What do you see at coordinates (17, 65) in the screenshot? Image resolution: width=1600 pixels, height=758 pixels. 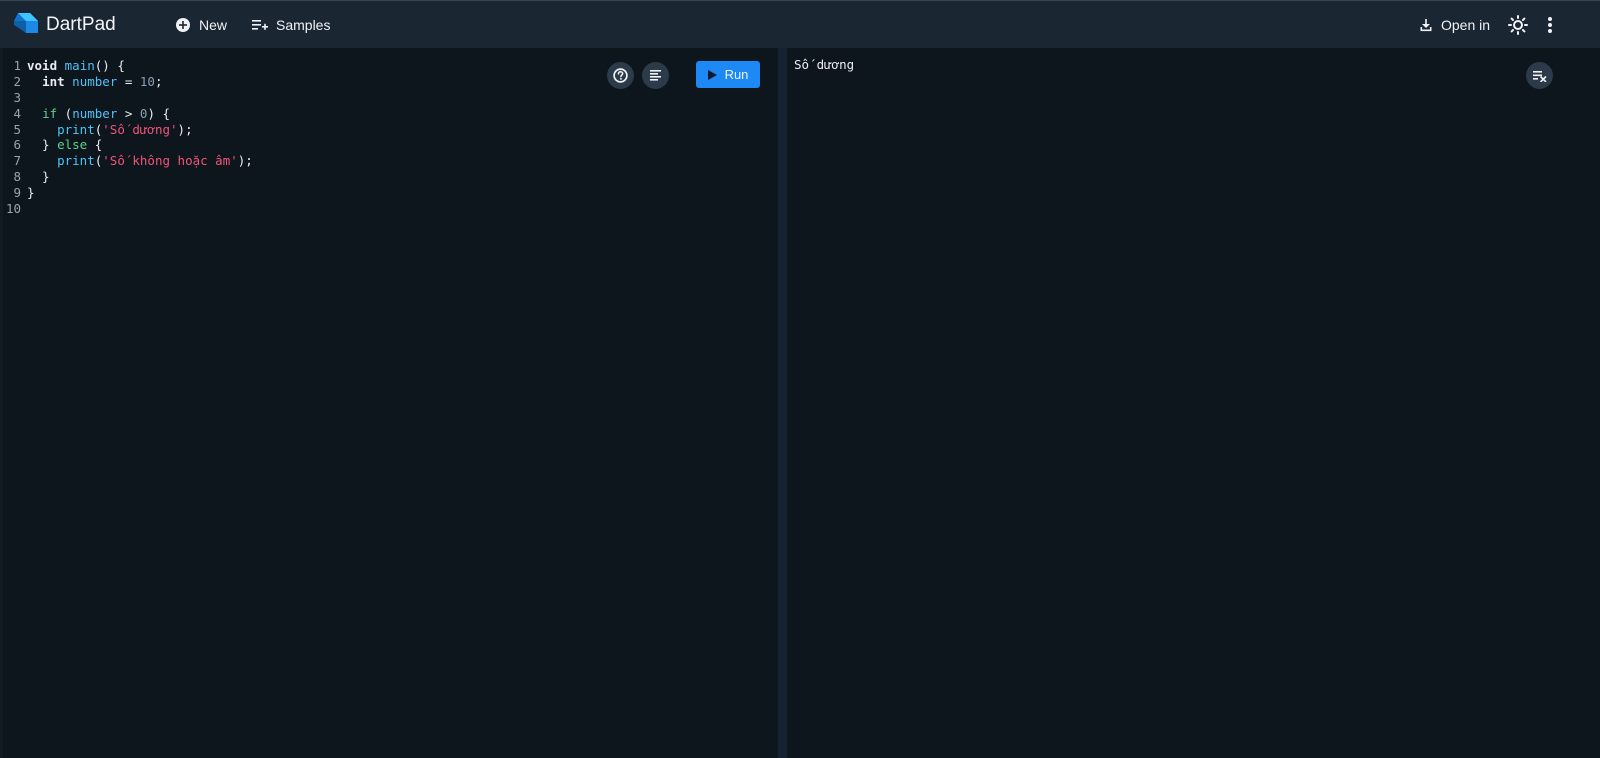 I see `line-number: 1` at bounding box center [17, 65].